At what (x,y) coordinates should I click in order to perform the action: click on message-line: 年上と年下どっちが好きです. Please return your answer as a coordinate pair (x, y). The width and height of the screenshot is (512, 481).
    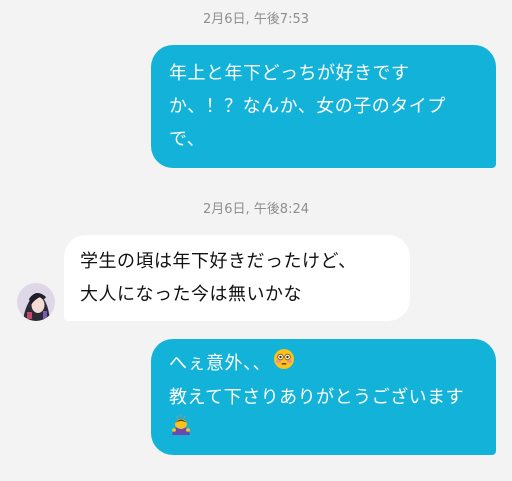
    Looking at the image, I should click on (289, 73).